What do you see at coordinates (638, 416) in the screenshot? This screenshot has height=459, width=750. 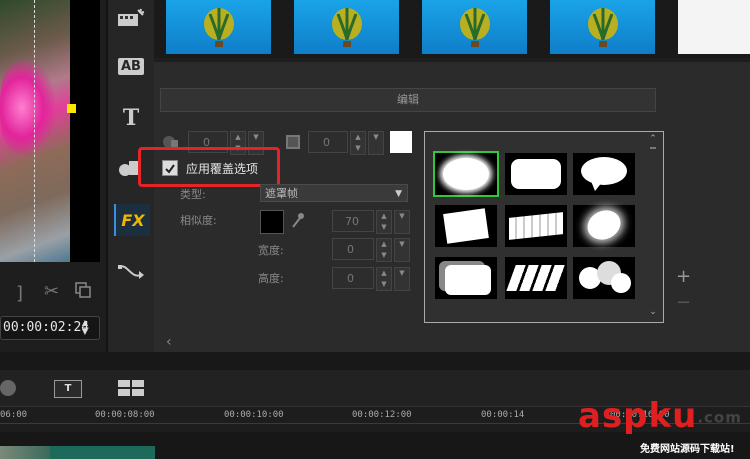 I see `watermark-brand: aspku` at bounding box center [638, 416].